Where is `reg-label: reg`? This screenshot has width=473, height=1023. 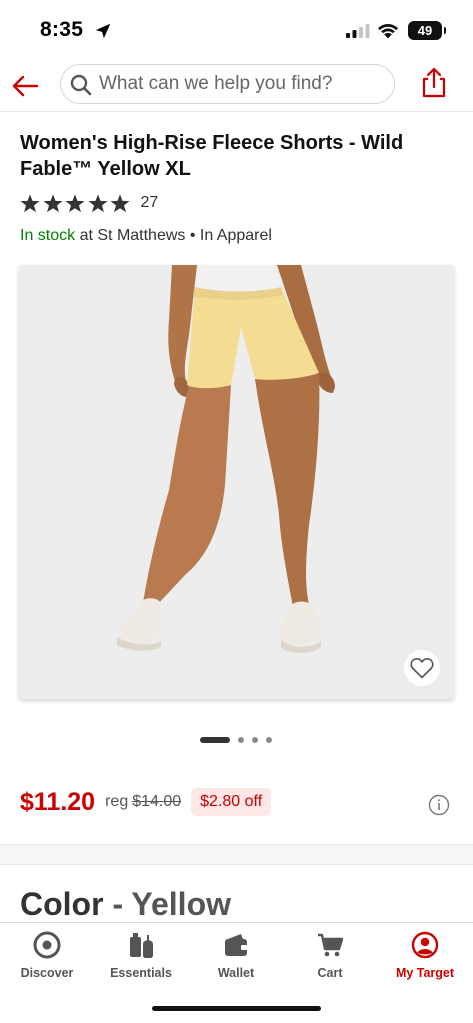 reg-label: reg is located at coordinates (117, 801).